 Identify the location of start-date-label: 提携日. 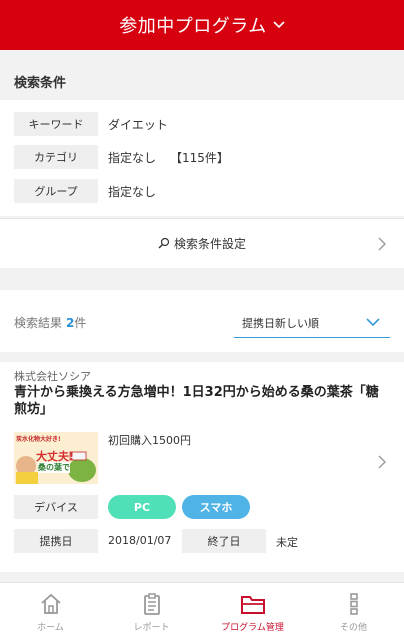
(56, 541).